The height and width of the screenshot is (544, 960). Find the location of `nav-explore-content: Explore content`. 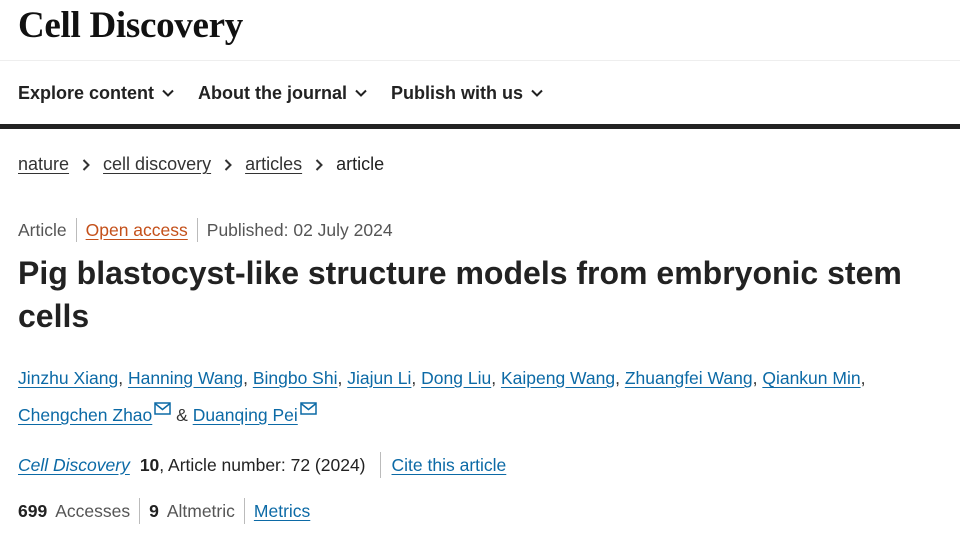

nav-explore-content: Explore content is located at coordinates (96, 93).